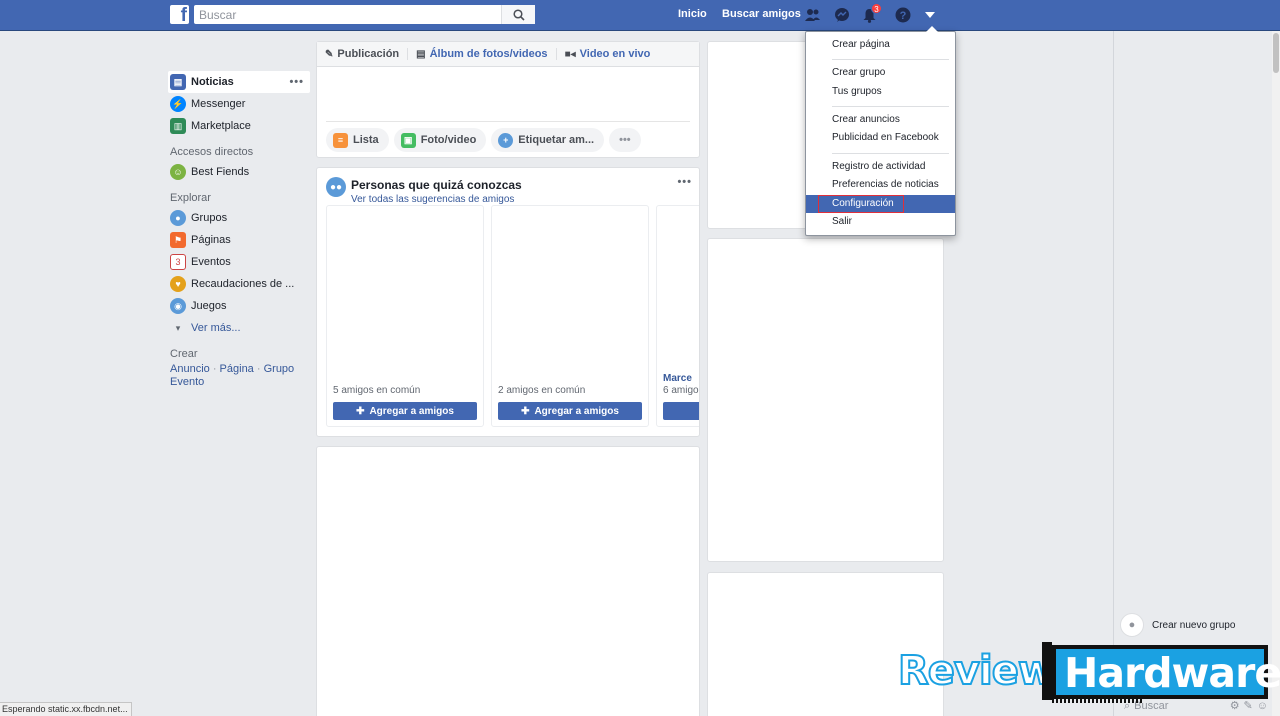  What do you see at coordinates (377, 390) in the screenshot?
I see `mutual-friends-count: 5 amigos en común` at bounding box center [377, 390].